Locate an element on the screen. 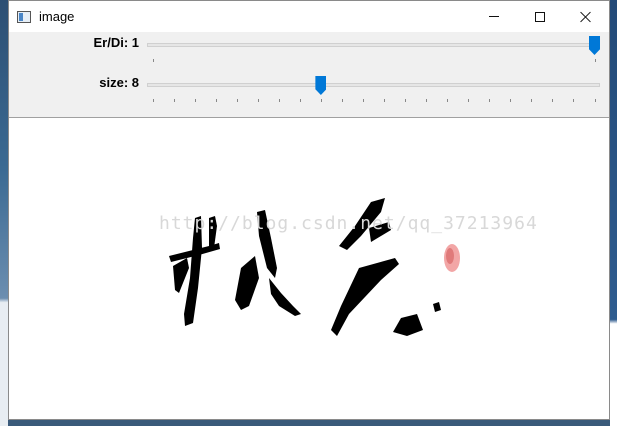 This screenshot has height=426, width=617. trackbar-label: size: 8 is located at coordinates (119, 82).